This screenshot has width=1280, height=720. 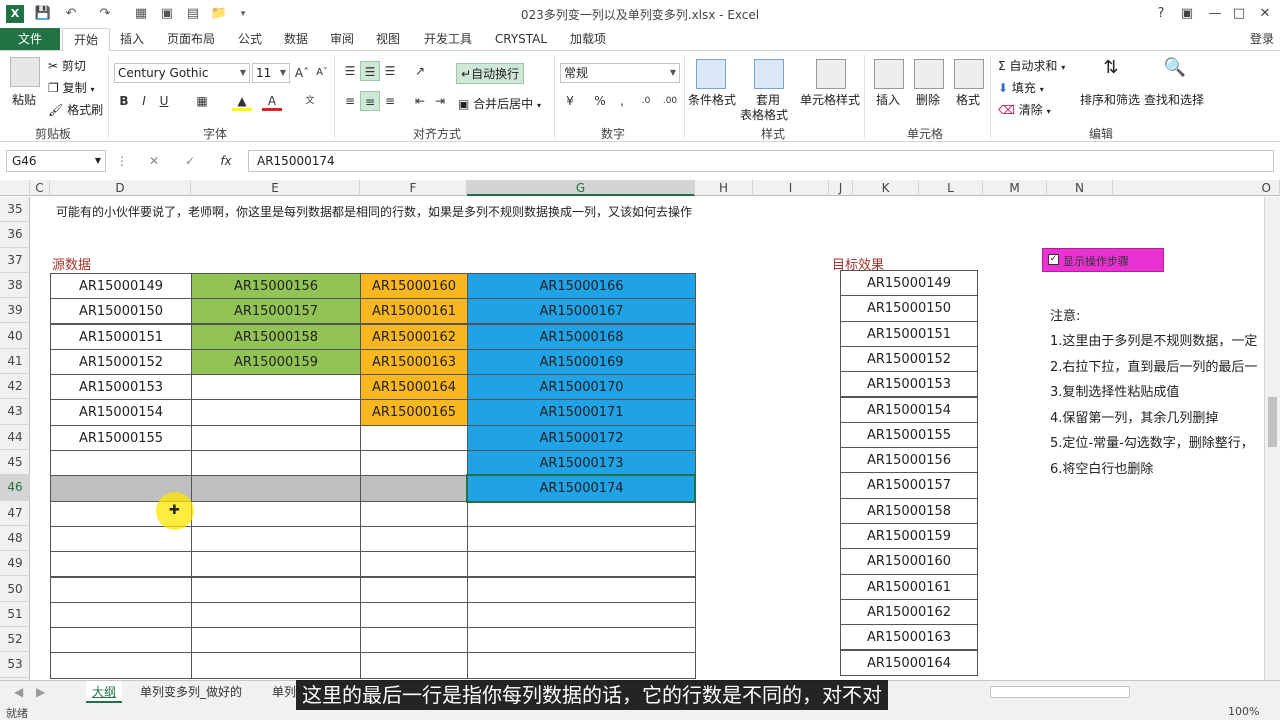 What do you see at coordinates (420, 101) in the screenshot?
I see `decrease-indent-icon: ⇤` at bounding box center [420, 101].